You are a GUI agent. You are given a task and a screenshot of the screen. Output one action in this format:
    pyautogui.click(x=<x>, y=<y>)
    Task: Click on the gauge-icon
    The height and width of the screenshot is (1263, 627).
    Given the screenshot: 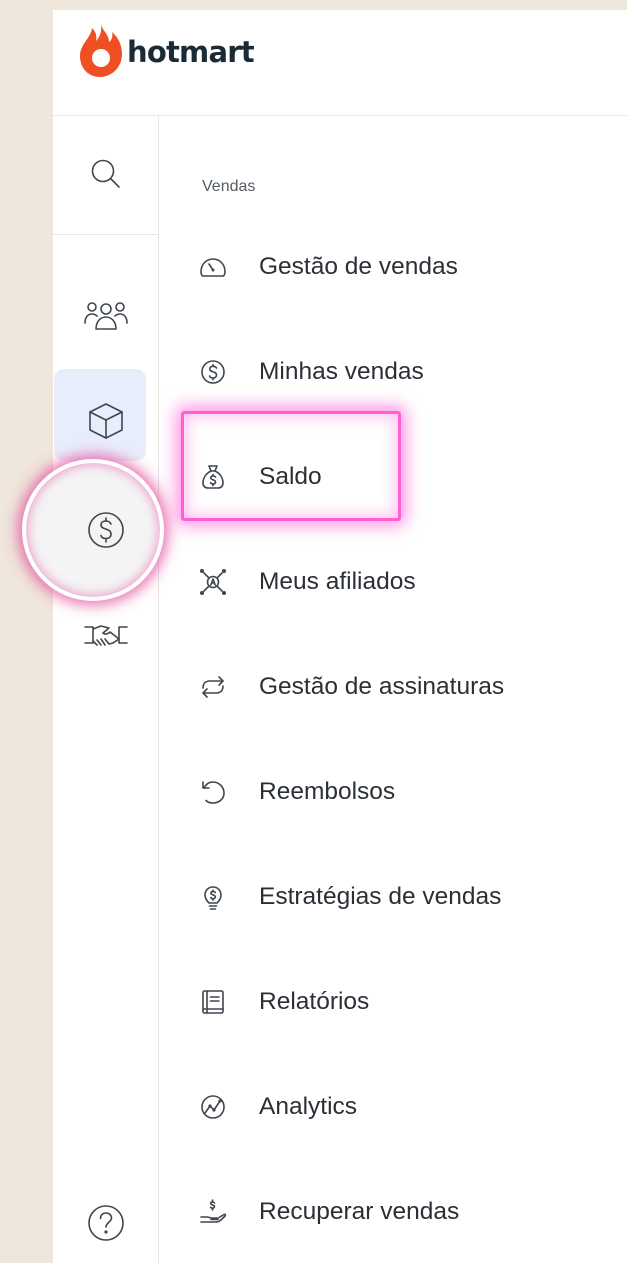 What is the action you would take?
    pyautogui.click(x=213, y=267)
    